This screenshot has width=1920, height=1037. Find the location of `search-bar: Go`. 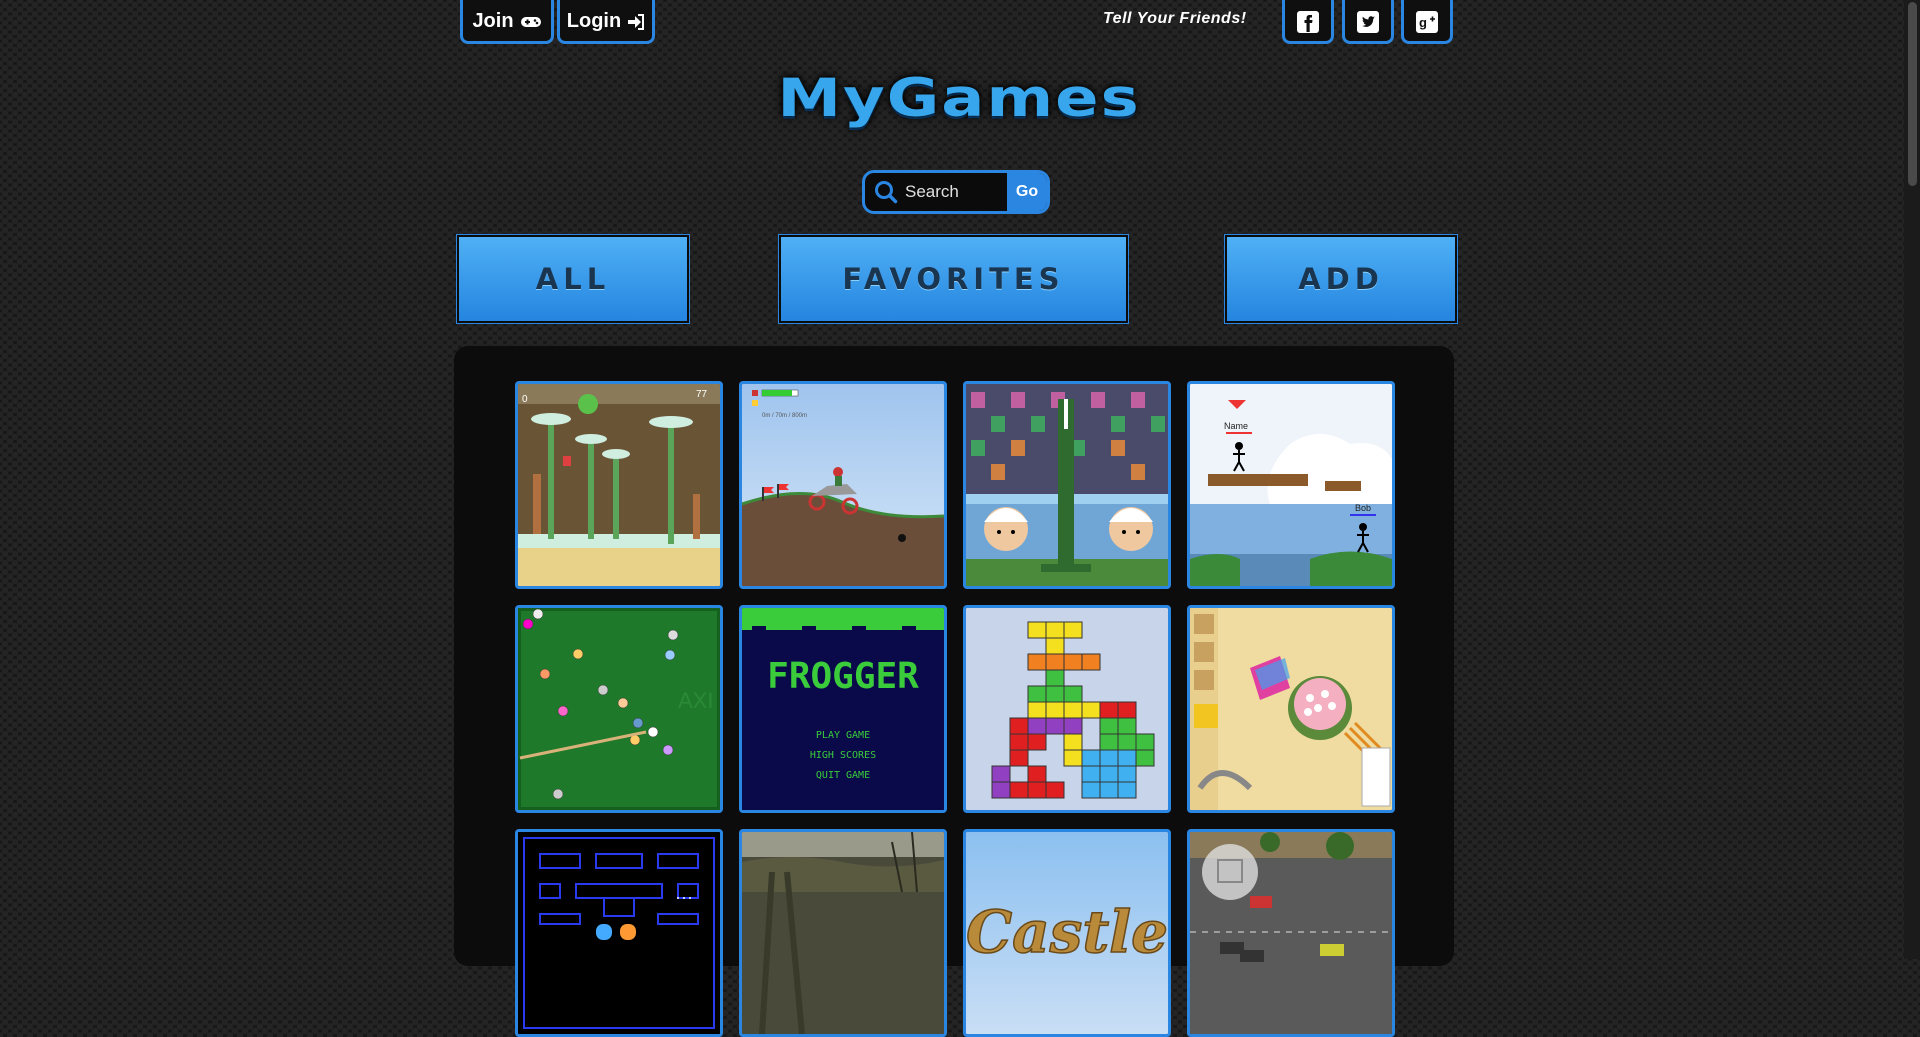

search-bar: Go is located at coordinates (956, 192).